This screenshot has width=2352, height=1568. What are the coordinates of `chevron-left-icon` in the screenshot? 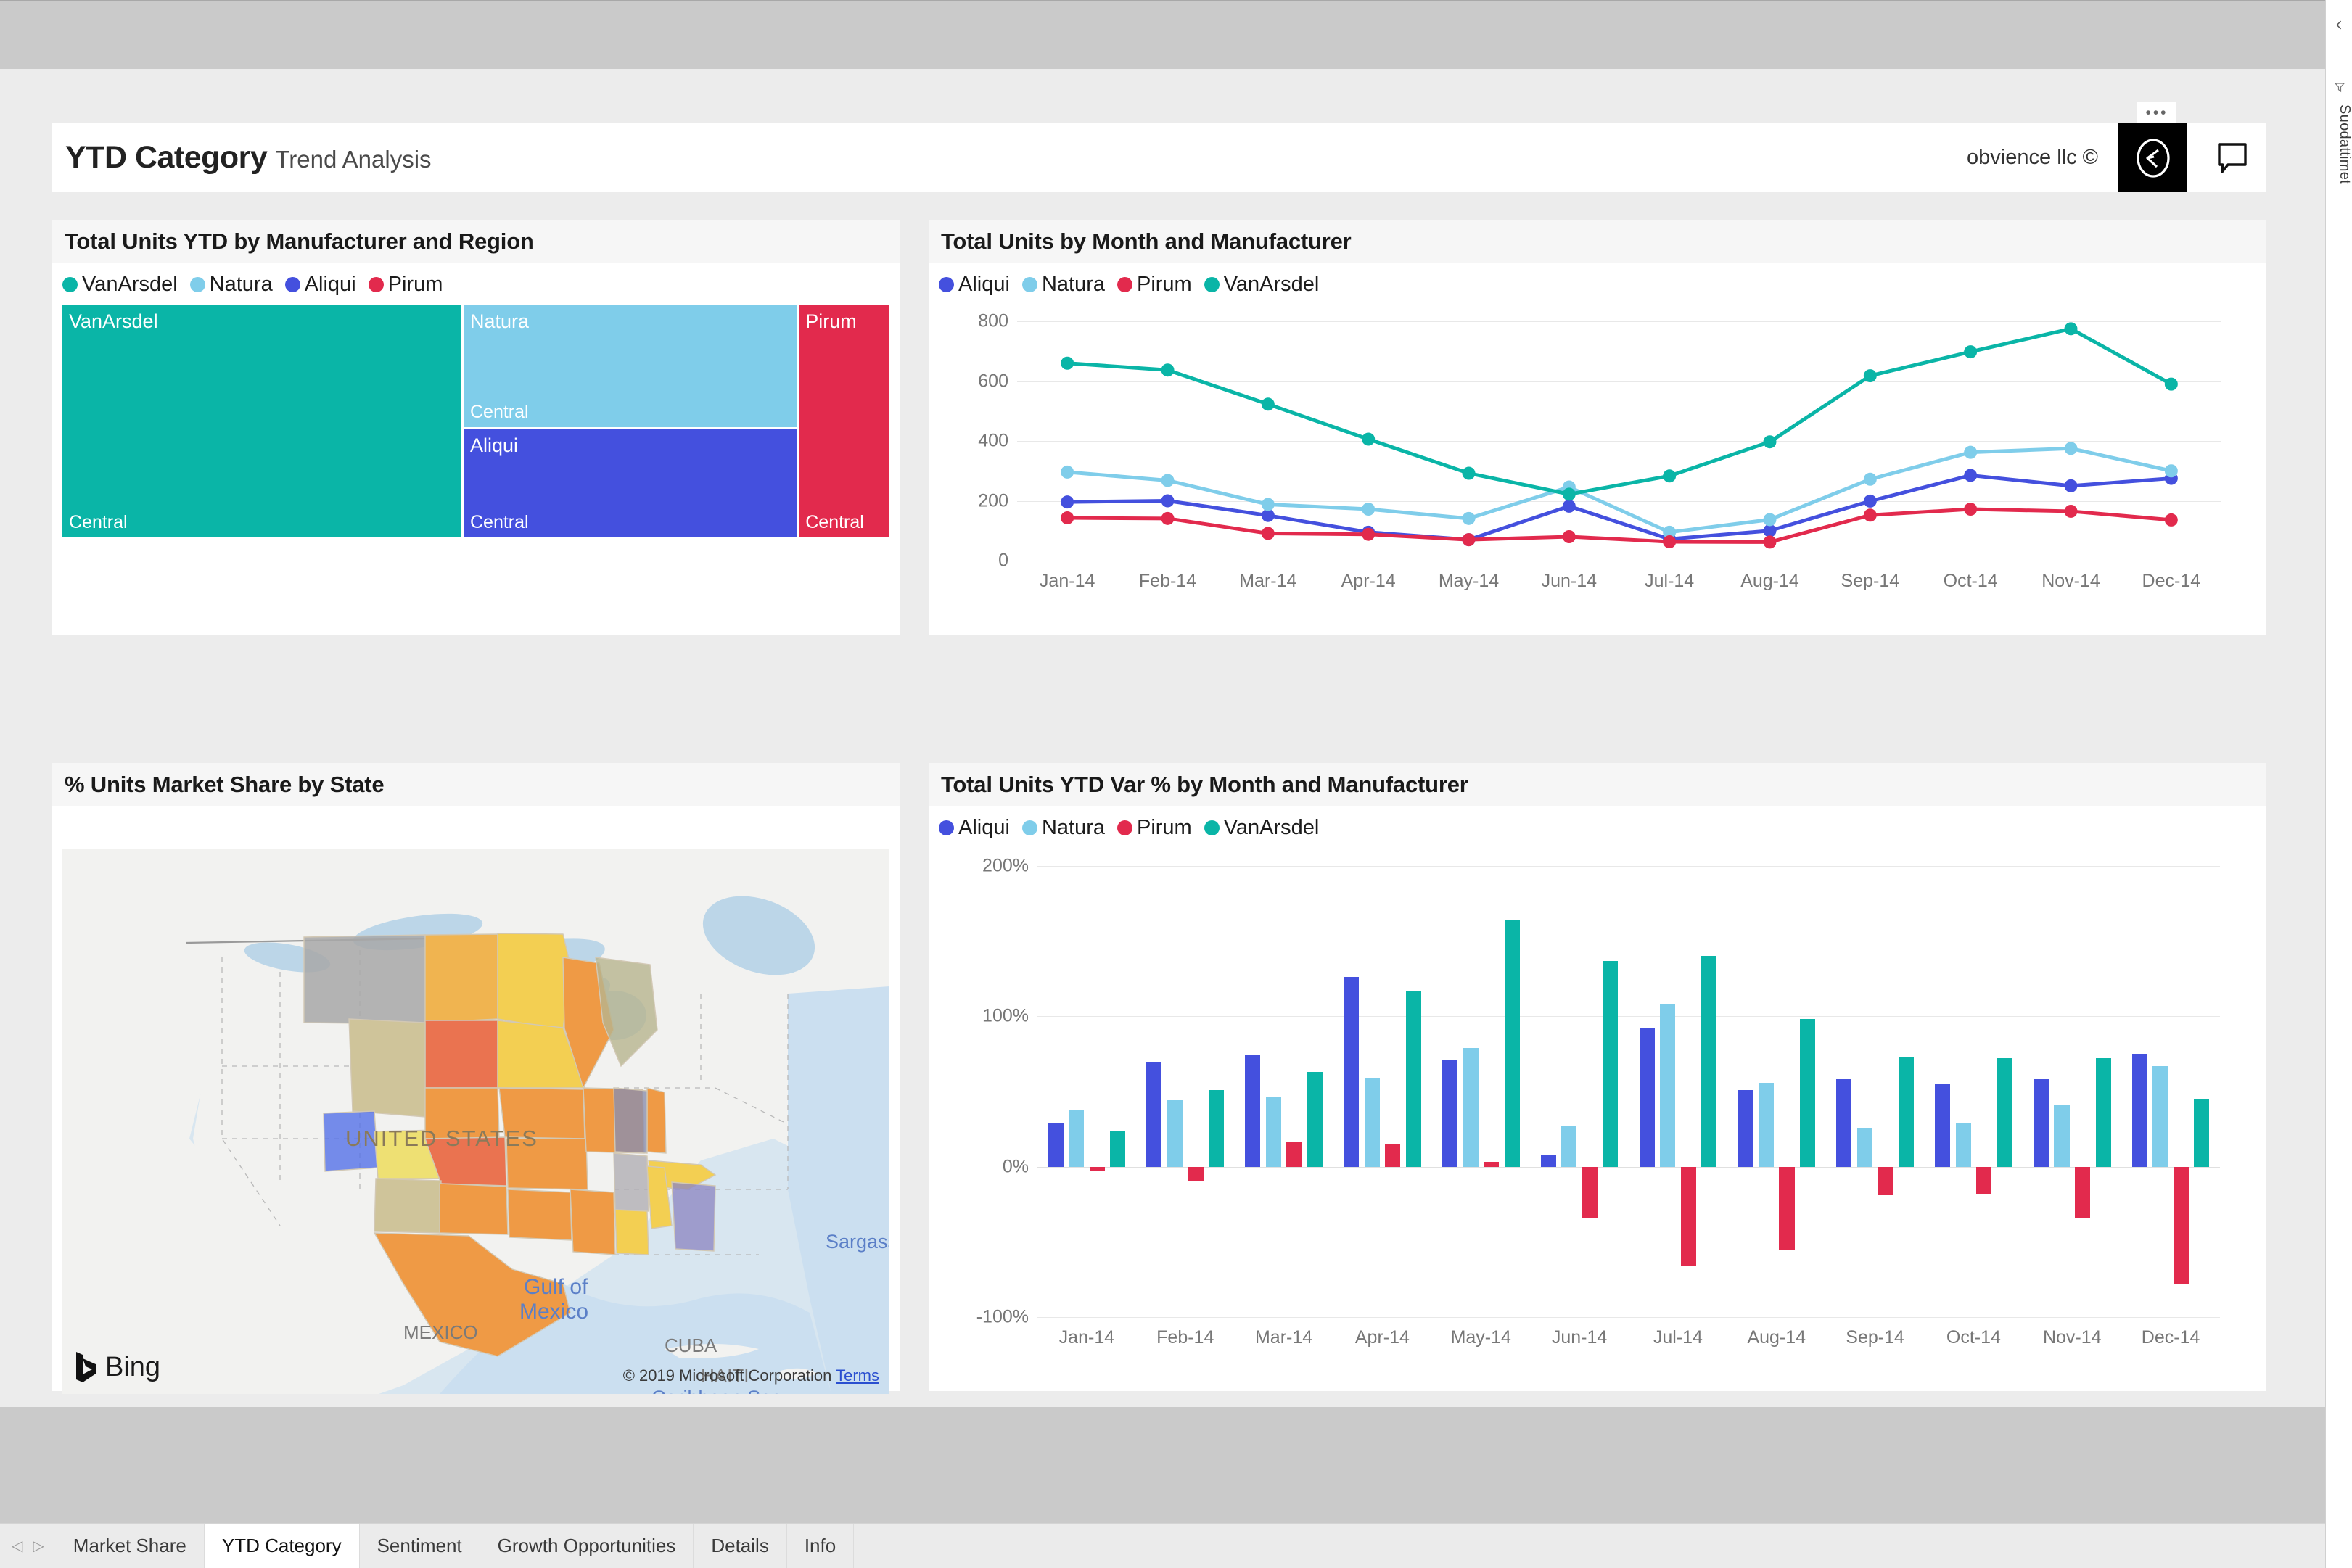 It's located at (2339, 24).